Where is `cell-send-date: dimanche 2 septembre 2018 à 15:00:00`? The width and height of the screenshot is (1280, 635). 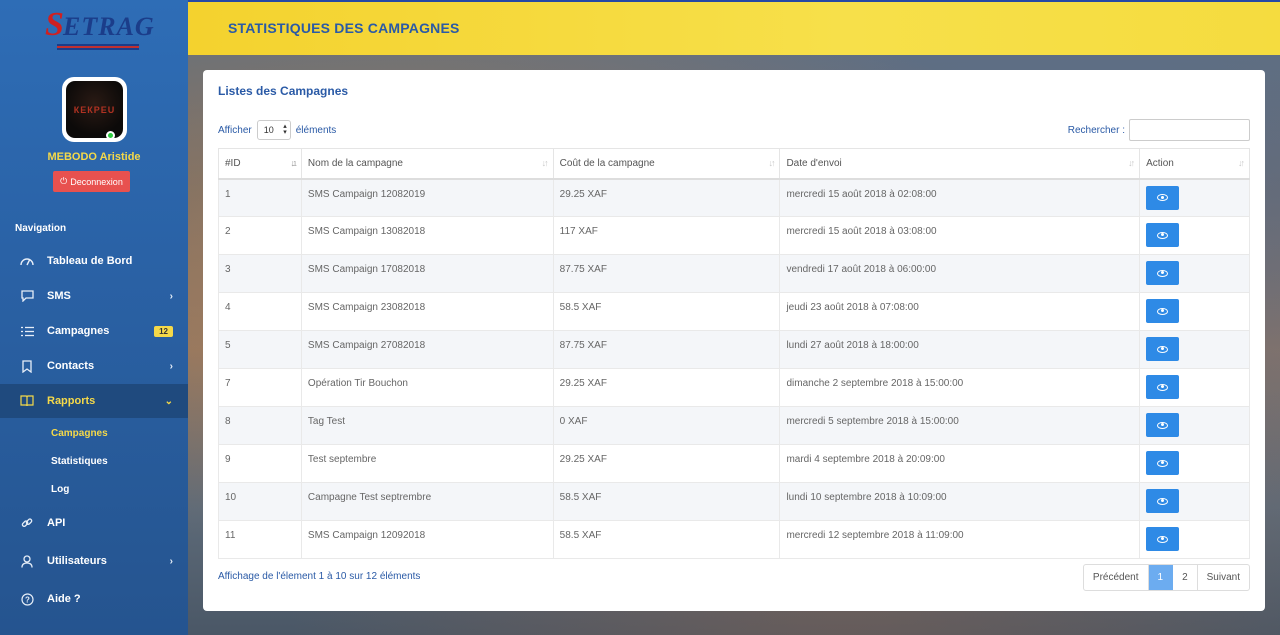
cell-send-date: dimanche 2 septembre 2018 à 15:00:00 is located at coordinates (960, 387).